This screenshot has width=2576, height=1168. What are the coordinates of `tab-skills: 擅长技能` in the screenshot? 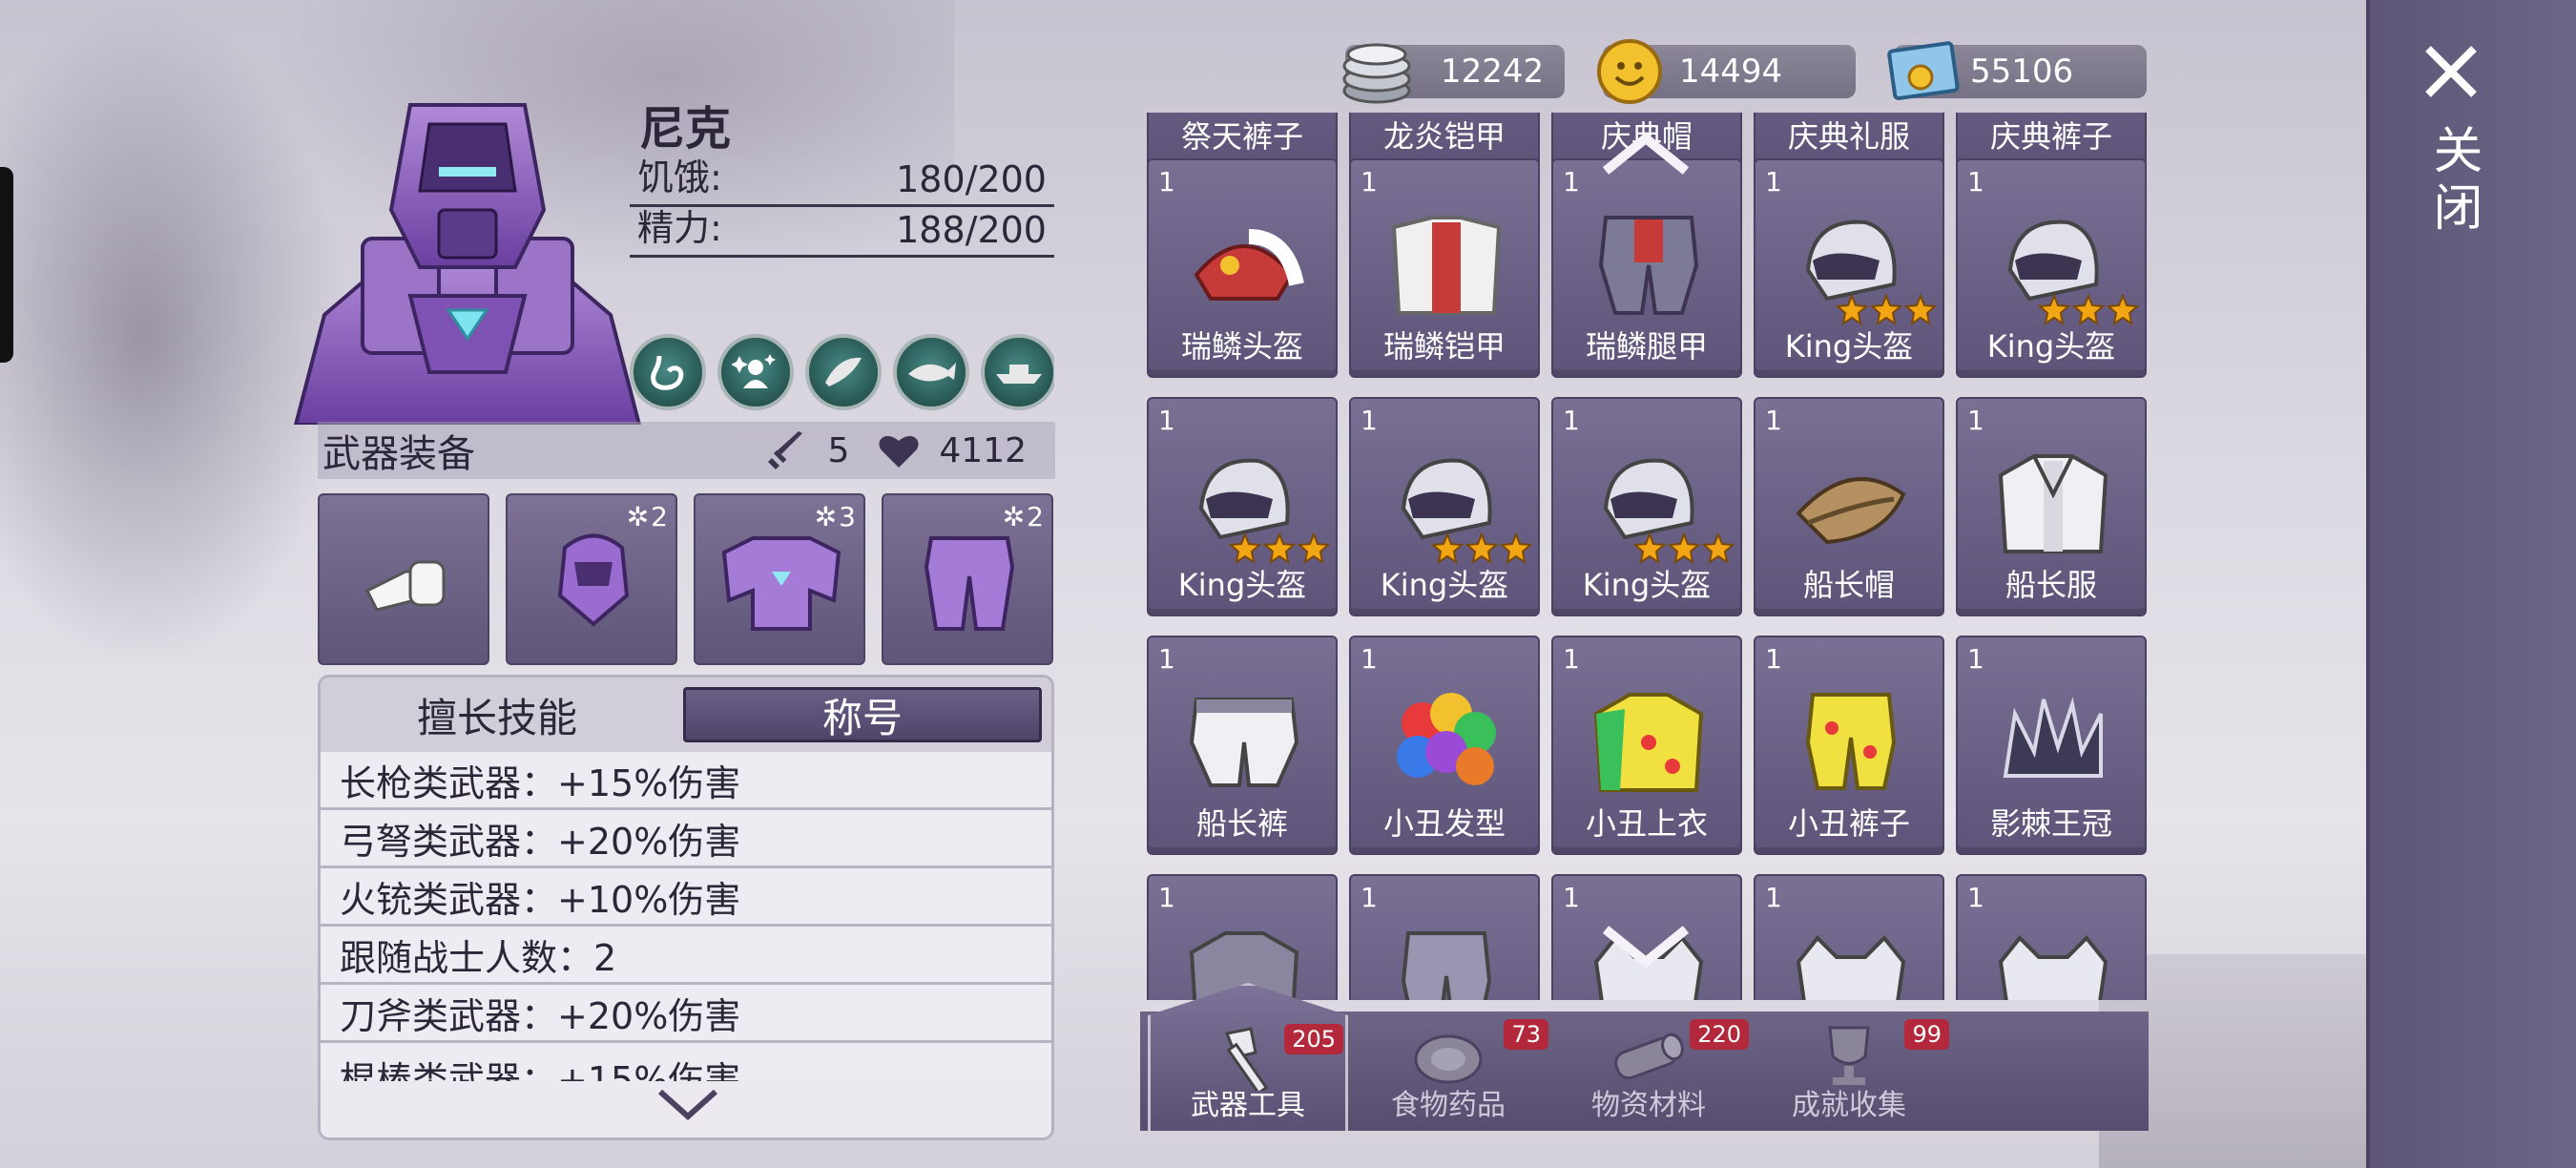 It's located at (497, 715).